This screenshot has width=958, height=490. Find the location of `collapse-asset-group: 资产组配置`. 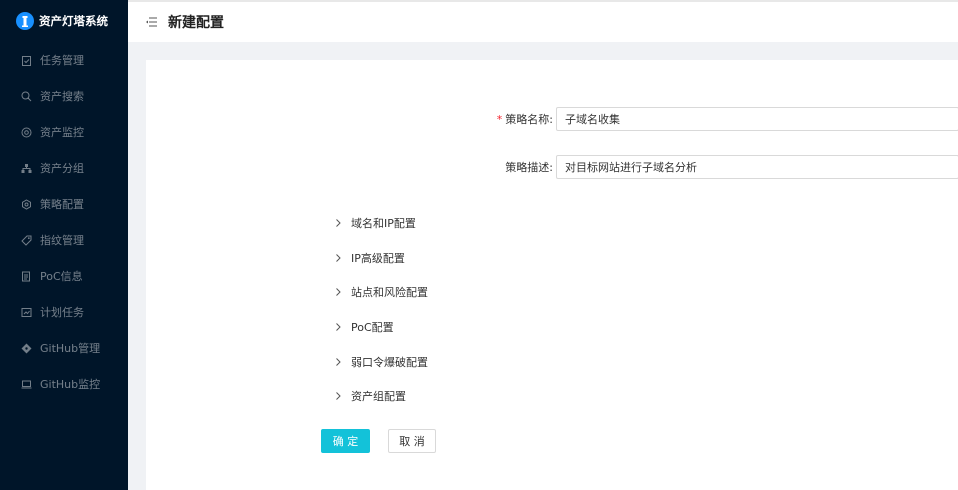

collapse-asset-group: 资产组配置 is located at coordinates (380, 396).